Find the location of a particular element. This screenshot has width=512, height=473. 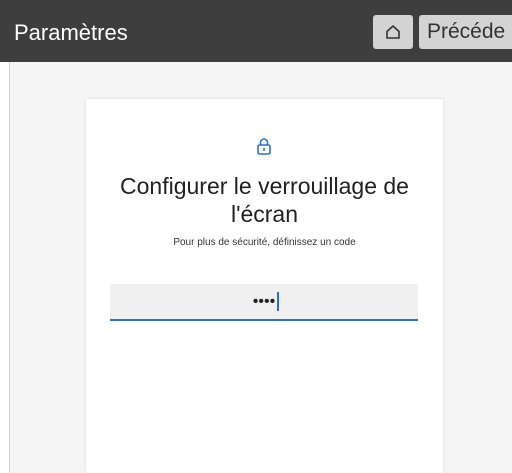

home-icon is located at coordinates (393, 32).